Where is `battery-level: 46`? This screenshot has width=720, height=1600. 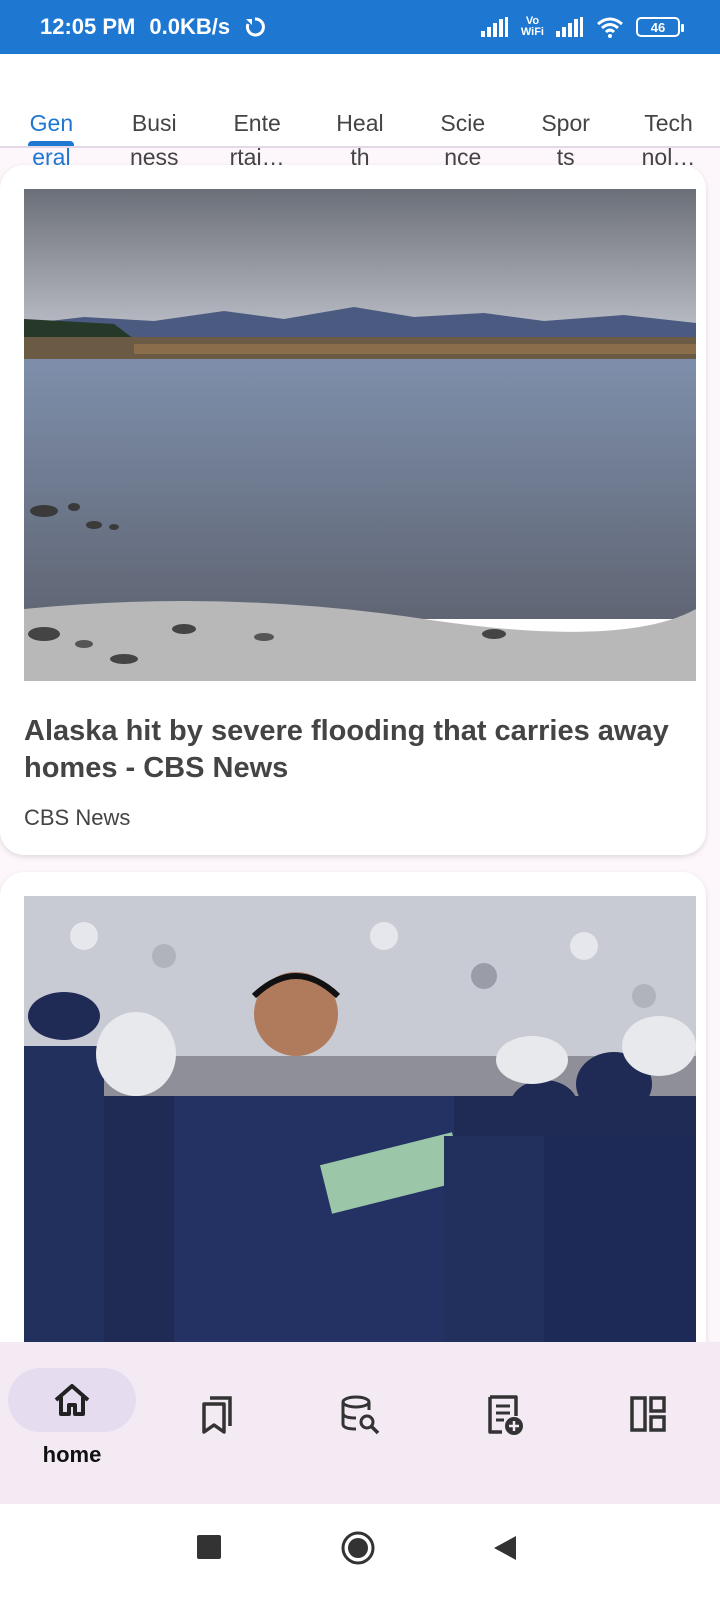 battery-level: 46 is located at coordinates (658, 27).